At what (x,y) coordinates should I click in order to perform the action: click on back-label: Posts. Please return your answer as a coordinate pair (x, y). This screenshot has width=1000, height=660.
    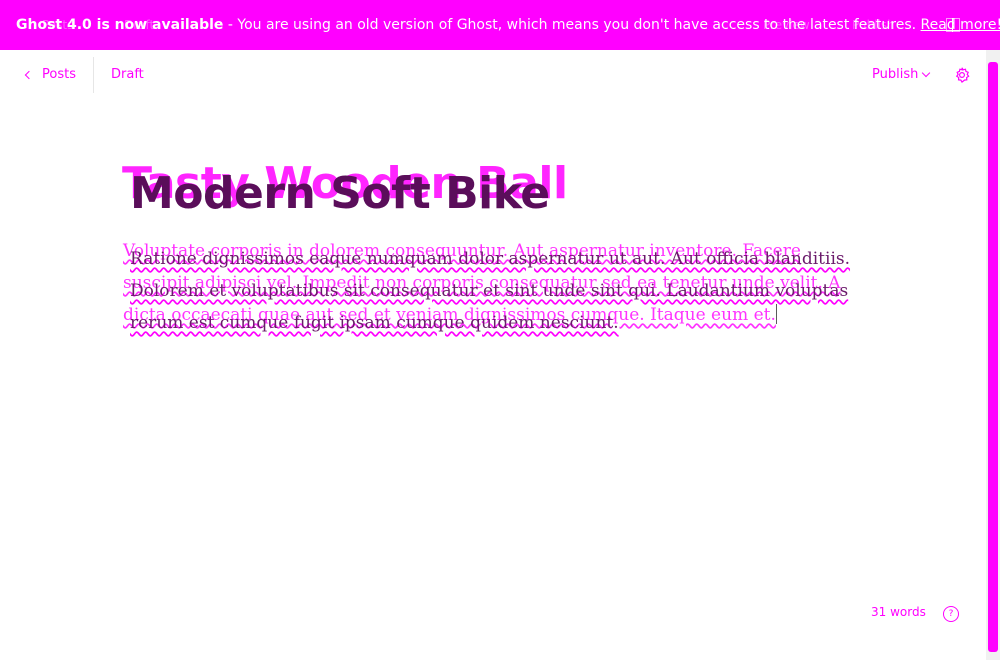
    Looking at the image, I should click on (59, 74).